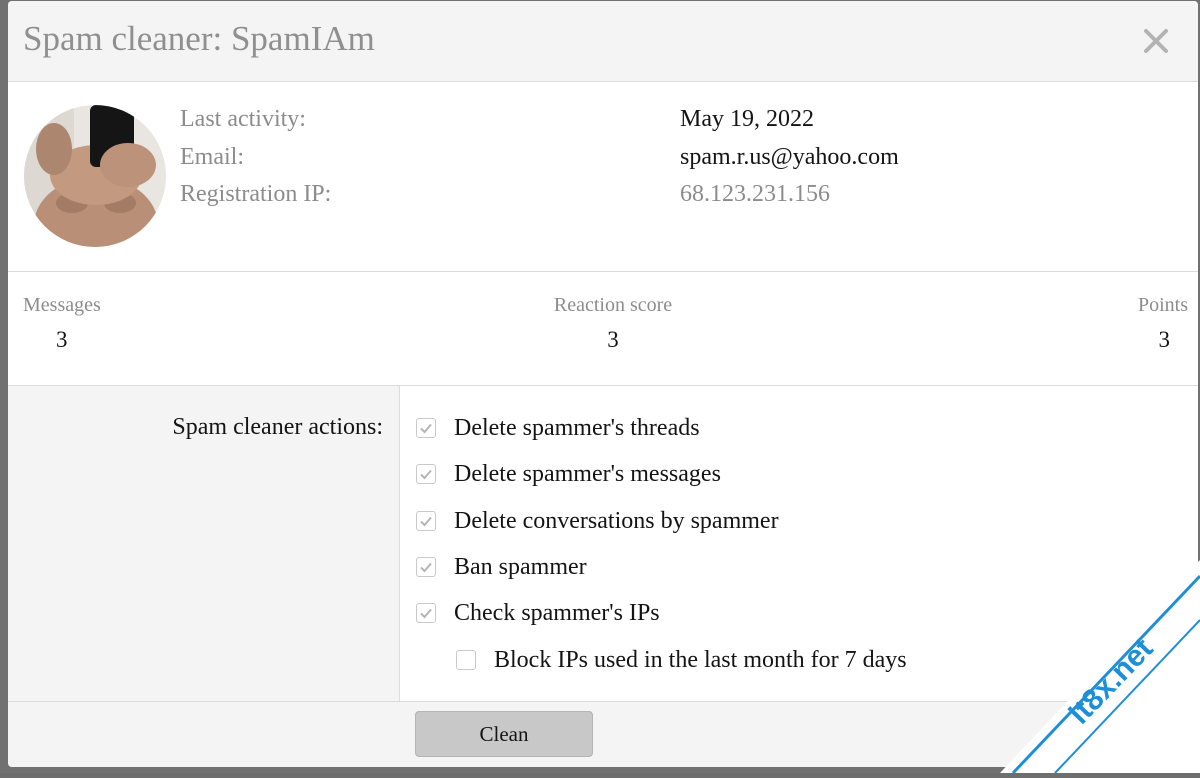 Image resolution: width=1200 pixels, height=778 pixels. What do you see at coordinates (256, 194) in the screenshot?
I see `registration-ip-label: Registration IP:` at bounding box center [256, 194].